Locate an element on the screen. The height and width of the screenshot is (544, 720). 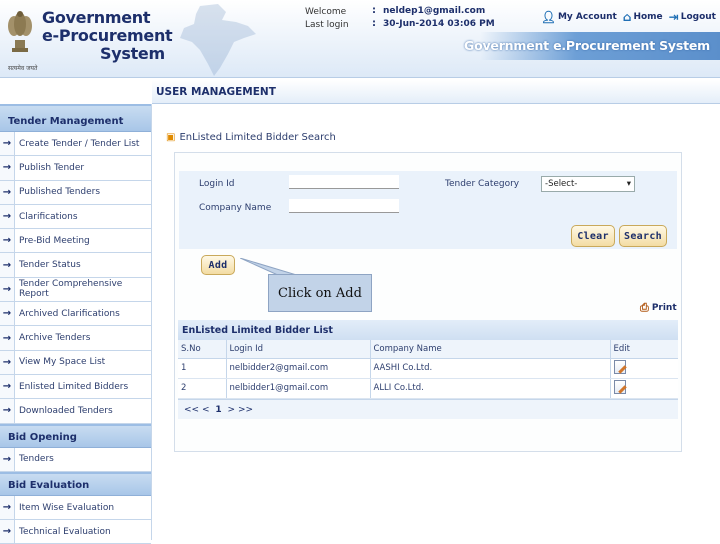
sidebar-item-label: View My Space List is located at coordinates (82, 362).